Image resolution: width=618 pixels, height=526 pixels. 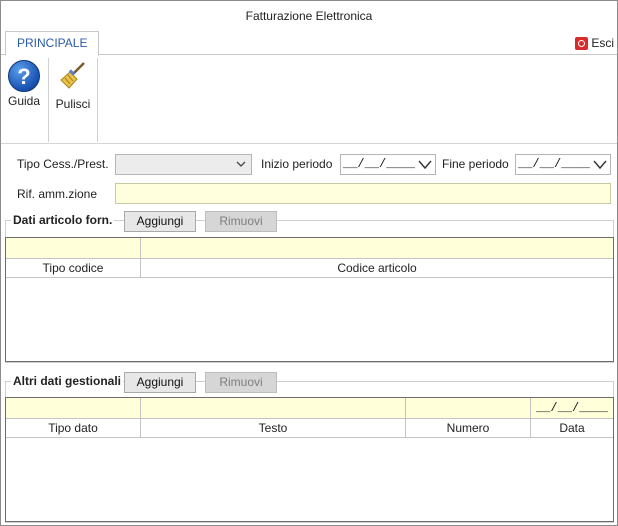 I want to click on column-header-numero: Numero, so click(x=468, y=428).